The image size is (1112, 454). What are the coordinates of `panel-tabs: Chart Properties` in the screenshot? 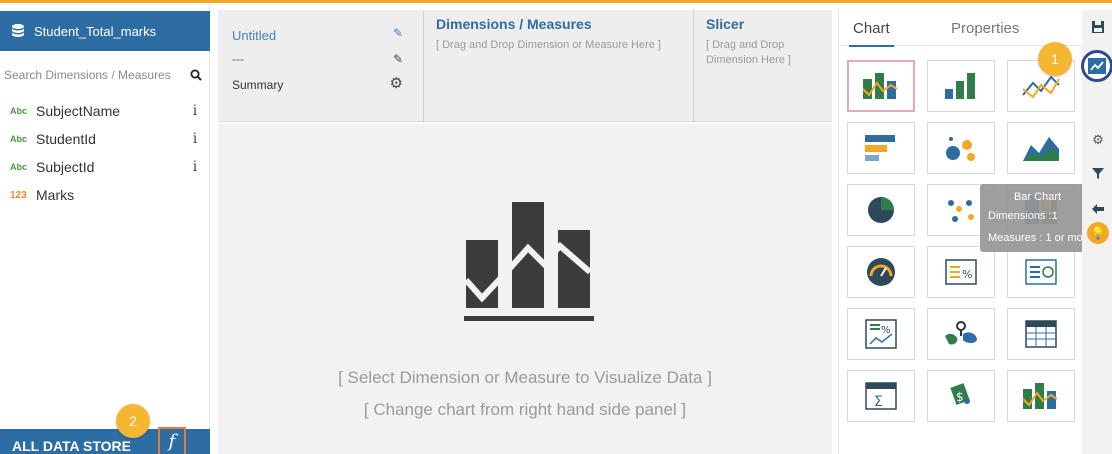 It's located at (961, 28).